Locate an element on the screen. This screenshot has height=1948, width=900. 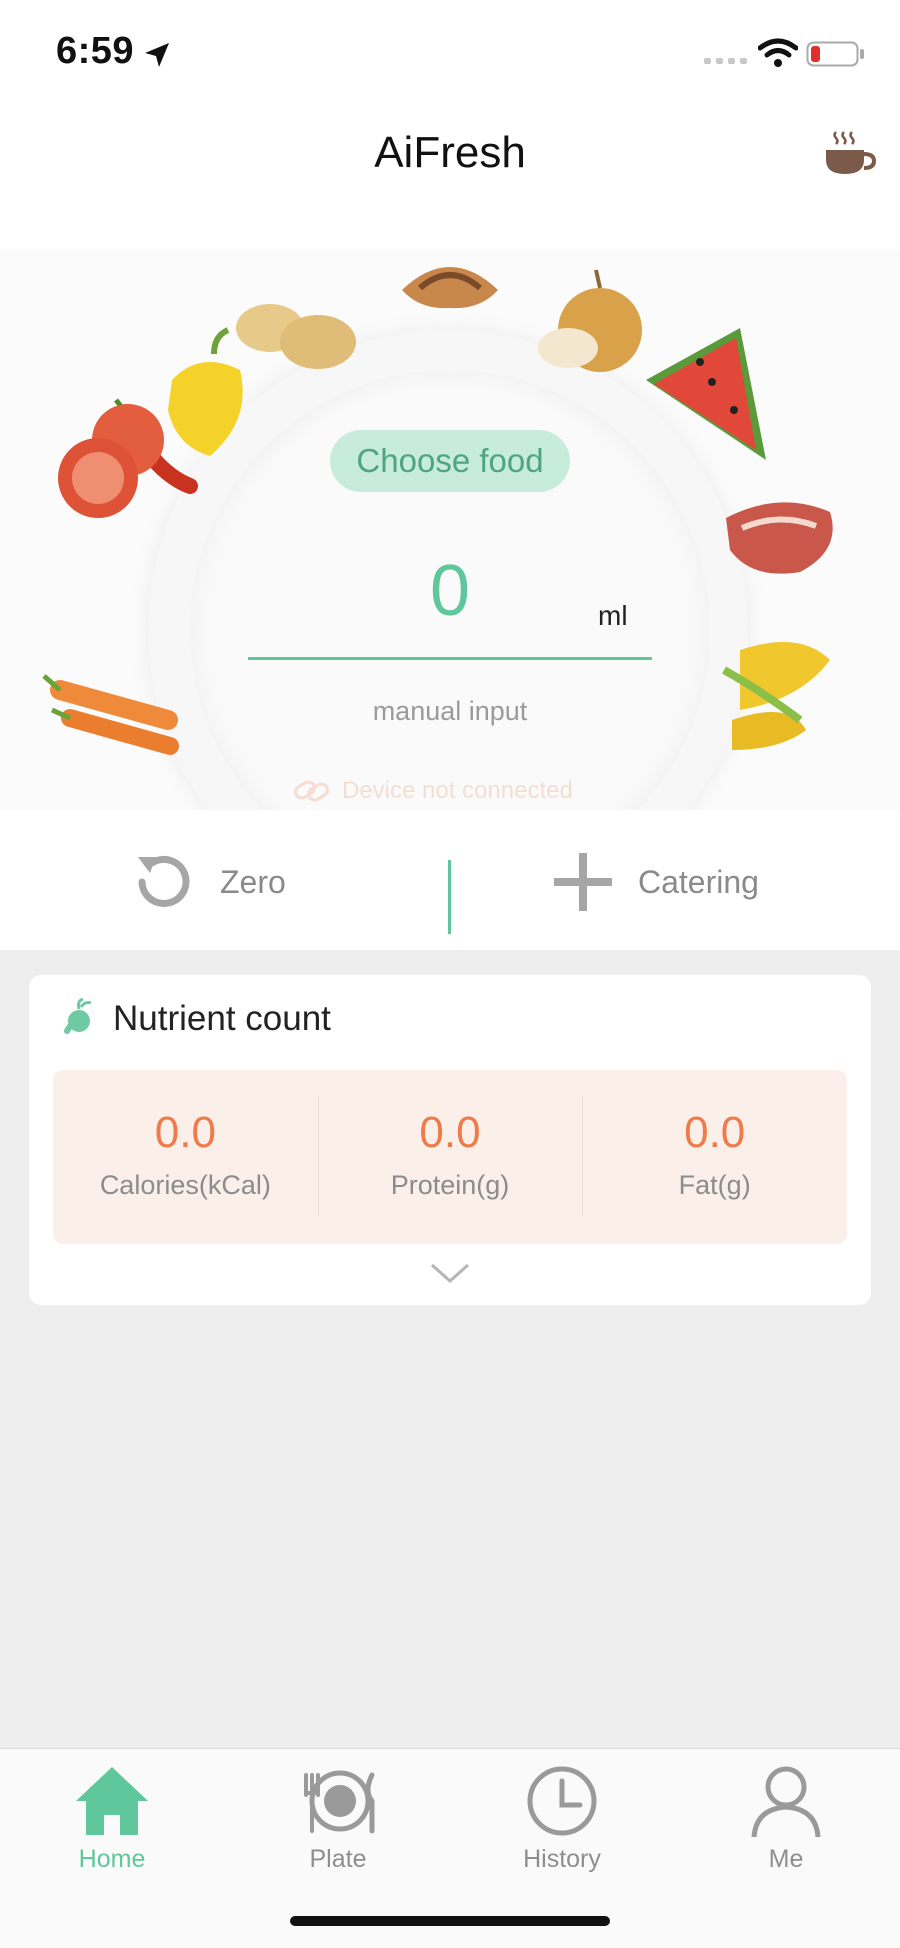
tab-history: History is located at coordinates (562, 1817).